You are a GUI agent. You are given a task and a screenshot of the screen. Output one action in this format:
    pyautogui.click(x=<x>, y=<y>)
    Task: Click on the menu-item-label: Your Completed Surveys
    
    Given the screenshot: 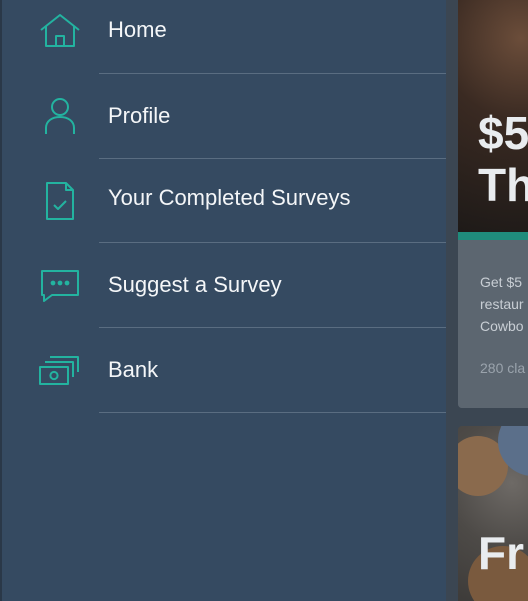 What is the action you would take?
    pyautogui.click(x=229, y=197)
    